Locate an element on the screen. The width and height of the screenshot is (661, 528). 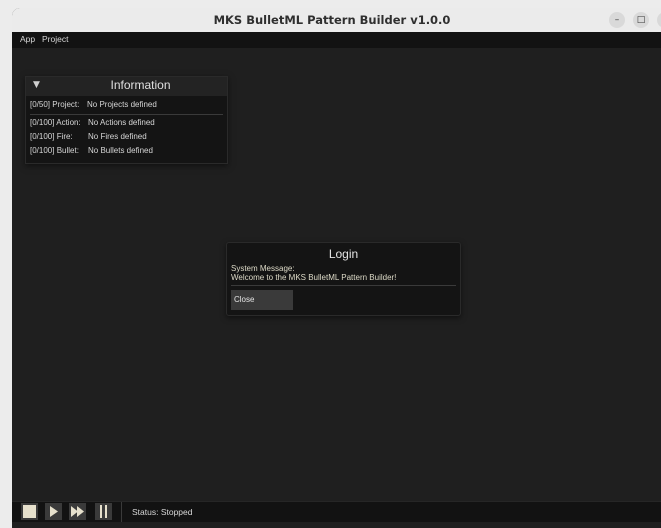
menu-bar: App Project is located at coordinates (336, 40).